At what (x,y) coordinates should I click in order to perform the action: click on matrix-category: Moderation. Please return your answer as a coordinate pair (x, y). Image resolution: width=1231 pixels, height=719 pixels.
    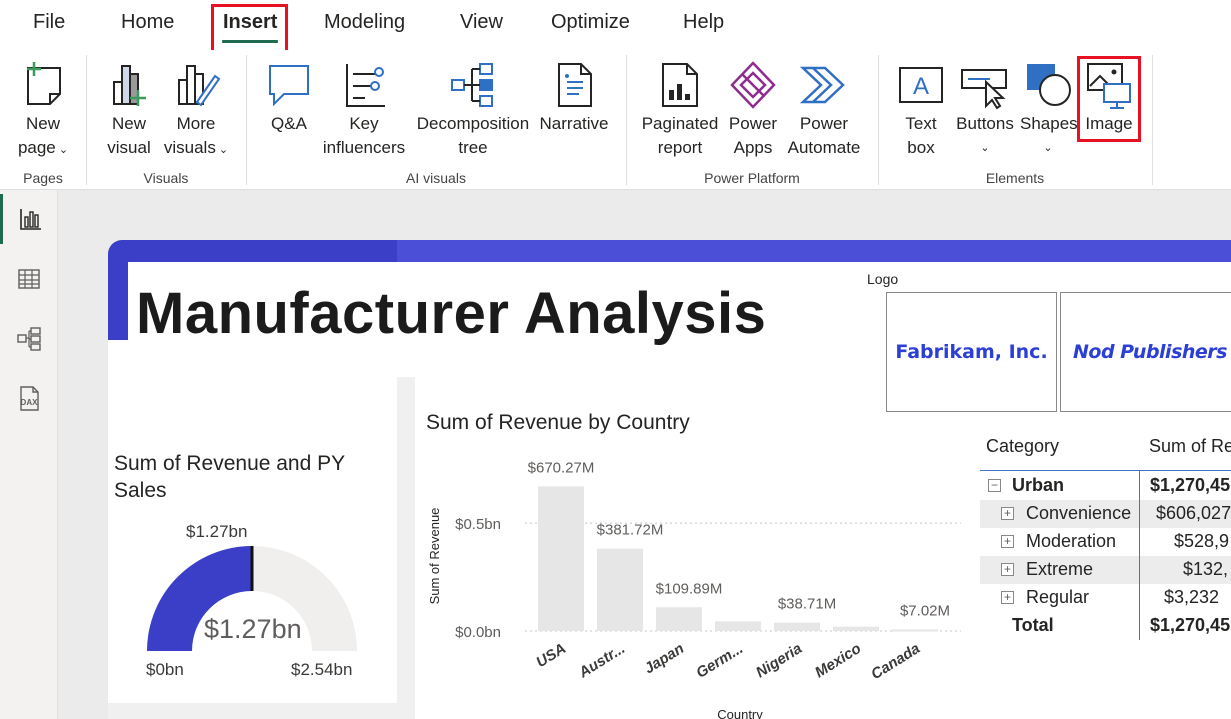
    Looking at the image, I should click on (1071, 541).